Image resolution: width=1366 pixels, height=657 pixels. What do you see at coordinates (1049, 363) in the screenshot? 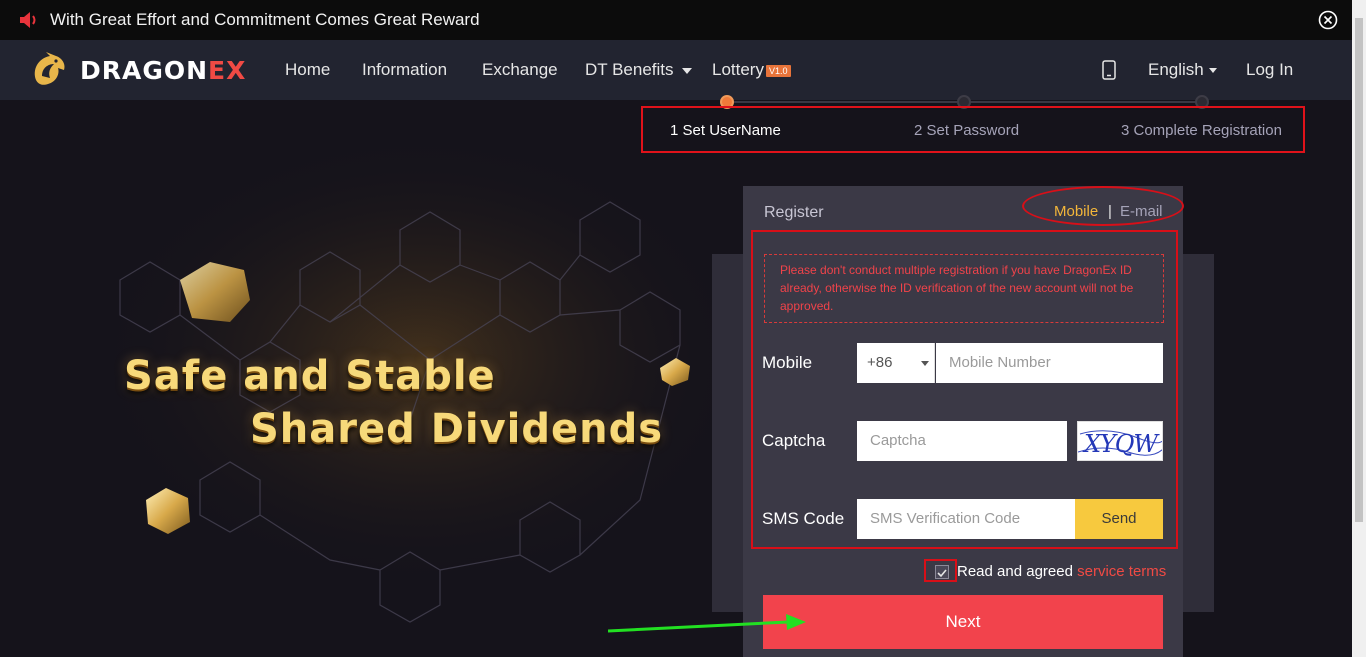
I see `mobile-number-input: Mobile Number` at bounding box center [1049, 363].